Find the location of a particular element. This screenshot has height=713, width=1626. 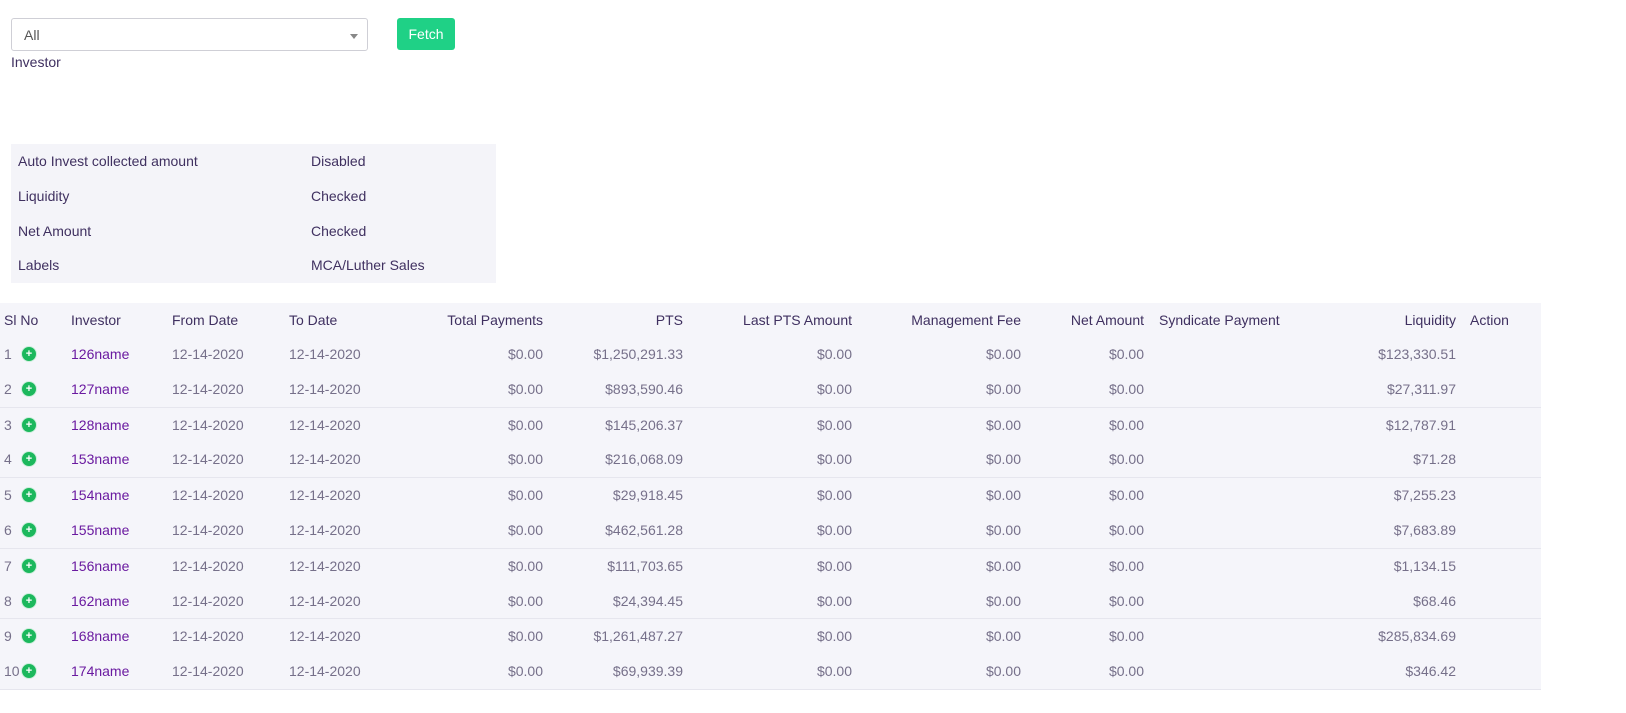

fetch-button: Fetch is located at coordinates (426, 34).